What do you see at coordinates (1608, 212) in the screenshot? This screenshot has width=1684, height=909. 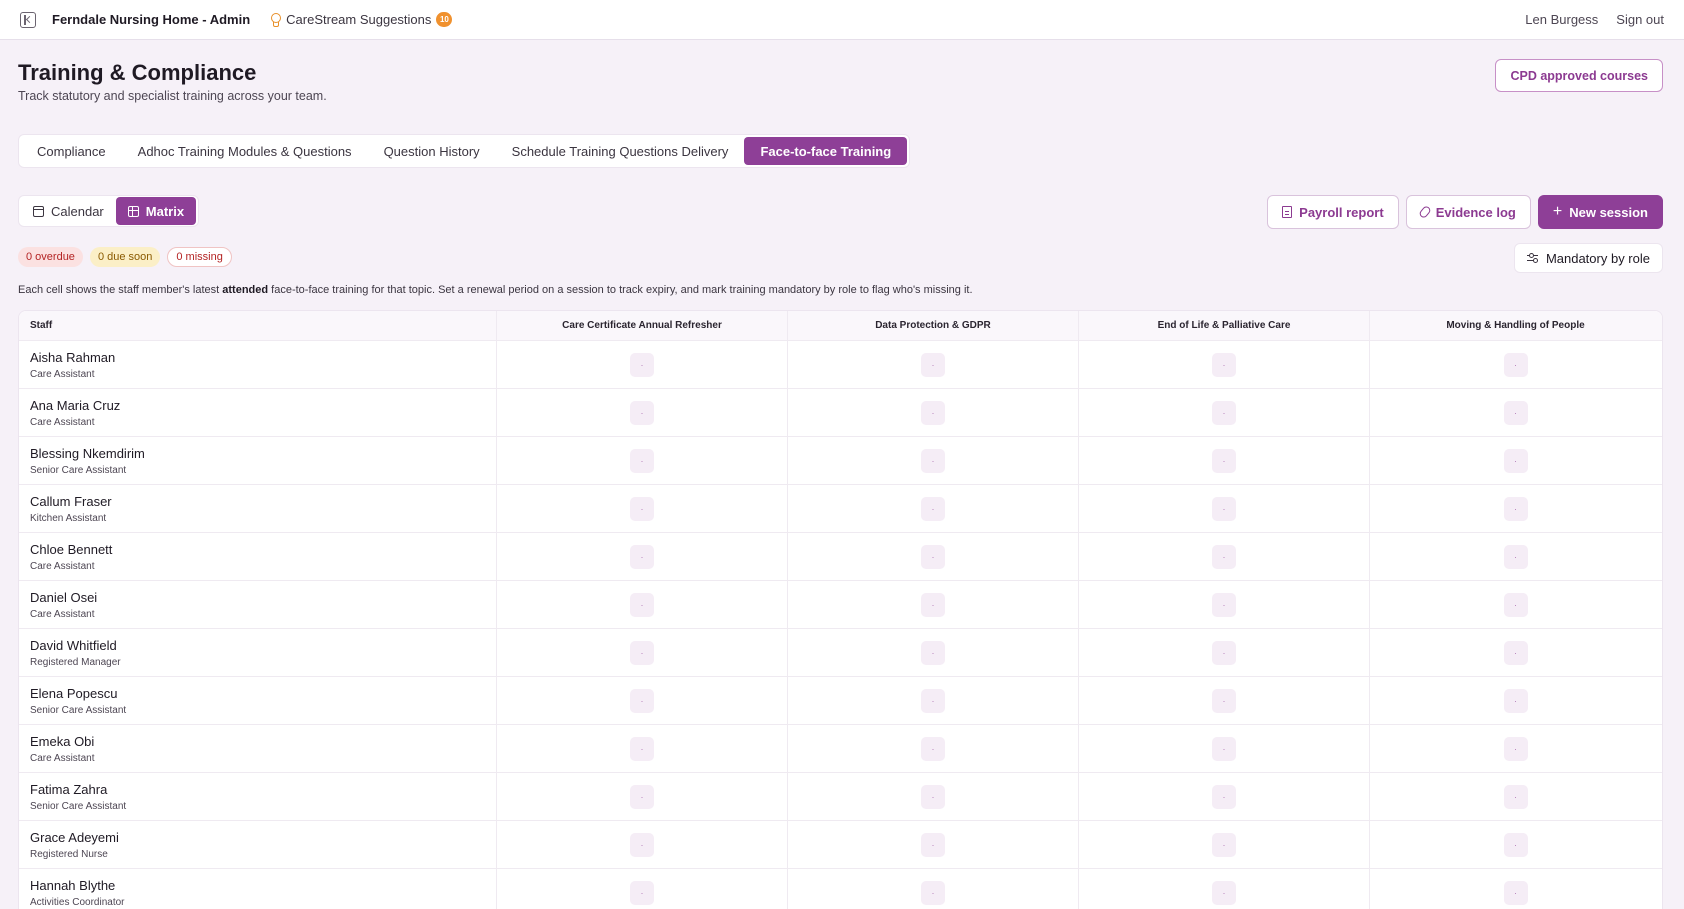 I see `new-session-label: New session` at bounding box center [1608, 212].